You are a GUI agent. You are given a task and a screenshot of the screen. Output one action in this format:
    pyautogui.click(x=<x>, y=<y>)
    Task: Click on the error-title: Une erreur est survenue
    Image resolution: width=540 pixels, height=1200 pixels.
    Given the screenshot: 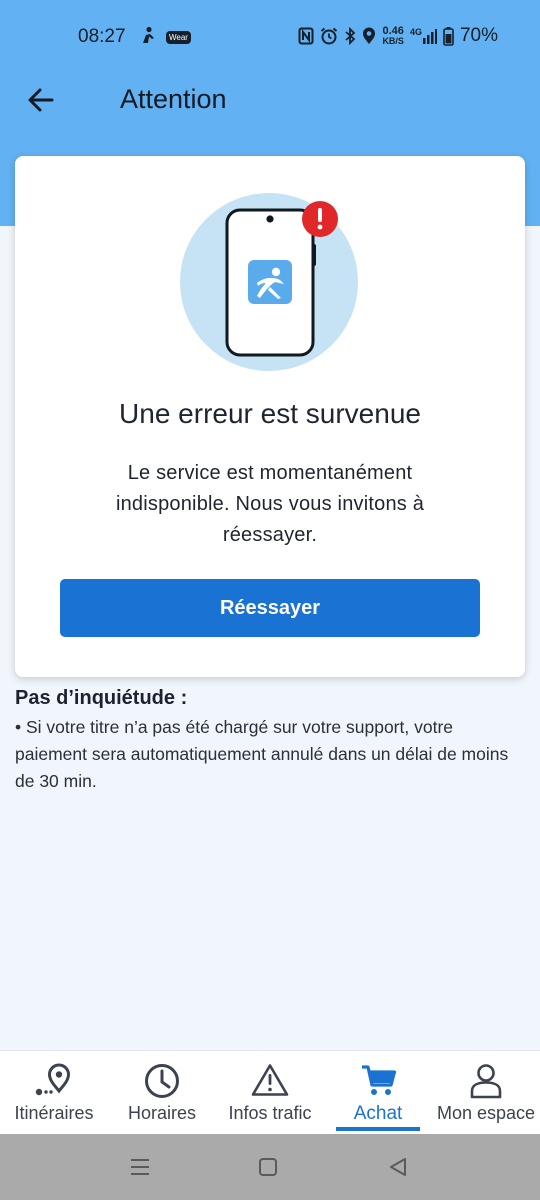 What is the action you would take?
    pyautogui.click(x=270, y=413)
    